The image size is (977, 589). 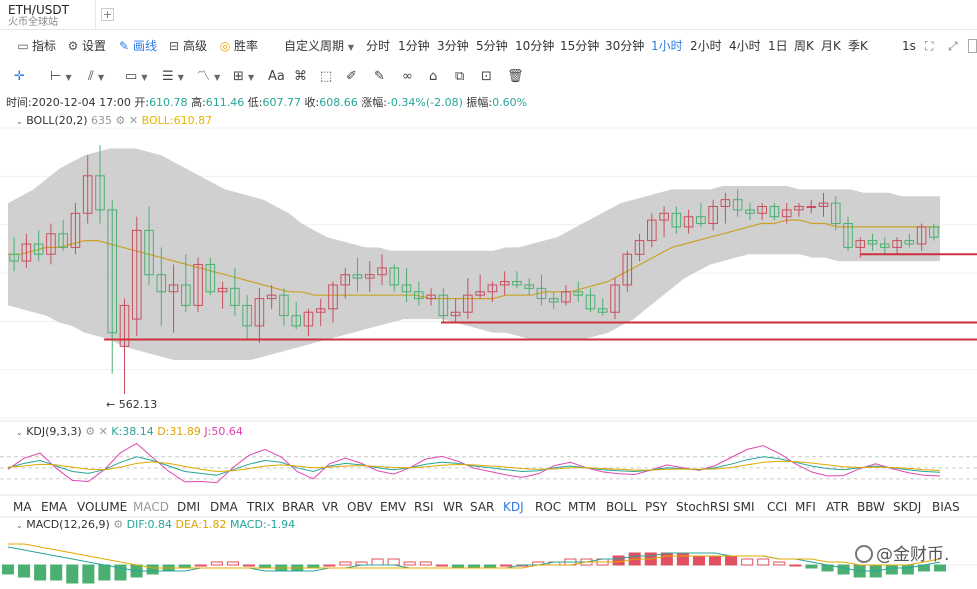 I want to click on macd-dea: DEA:1.82, so click(x=201, y=524).